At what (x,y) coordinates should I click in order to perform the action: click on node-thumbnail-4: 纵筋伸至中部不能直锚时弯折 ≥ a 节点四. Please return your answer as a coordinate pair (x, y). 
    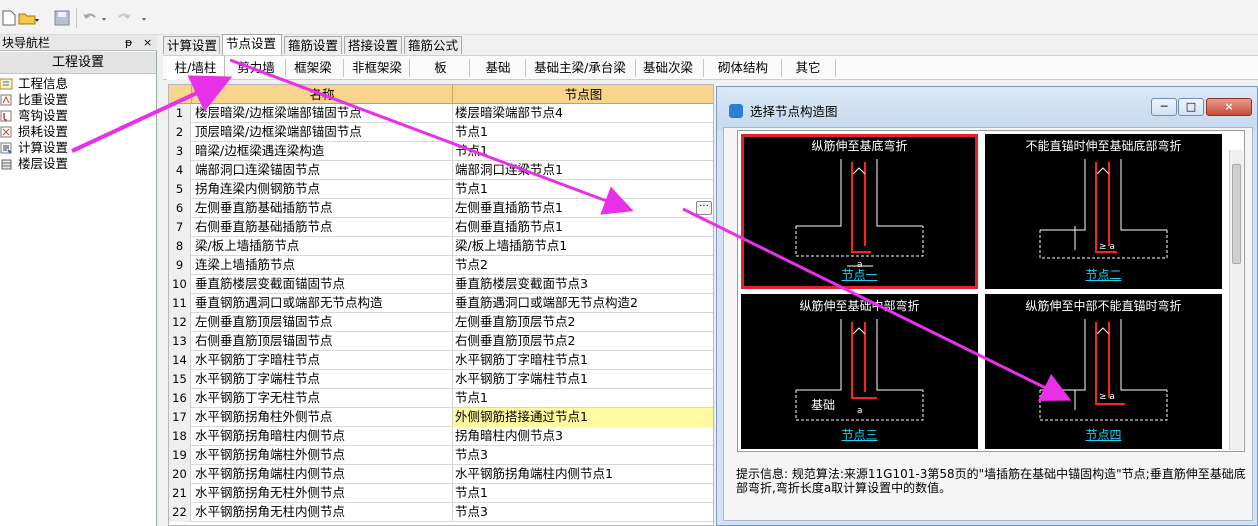
    Looking at the image, I should click on (1103, 371).